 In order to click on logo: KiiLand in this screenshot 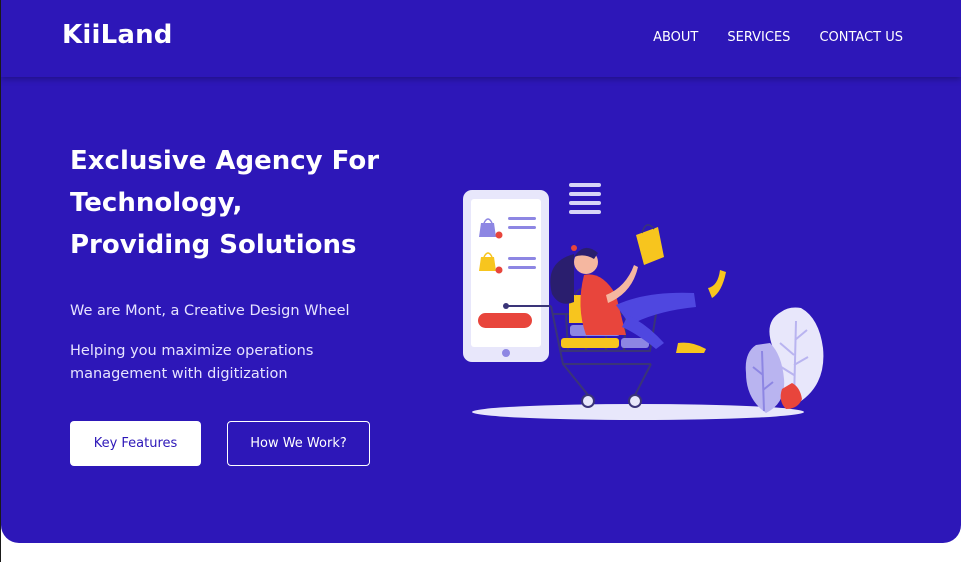, I will do `click(117, 35)`.